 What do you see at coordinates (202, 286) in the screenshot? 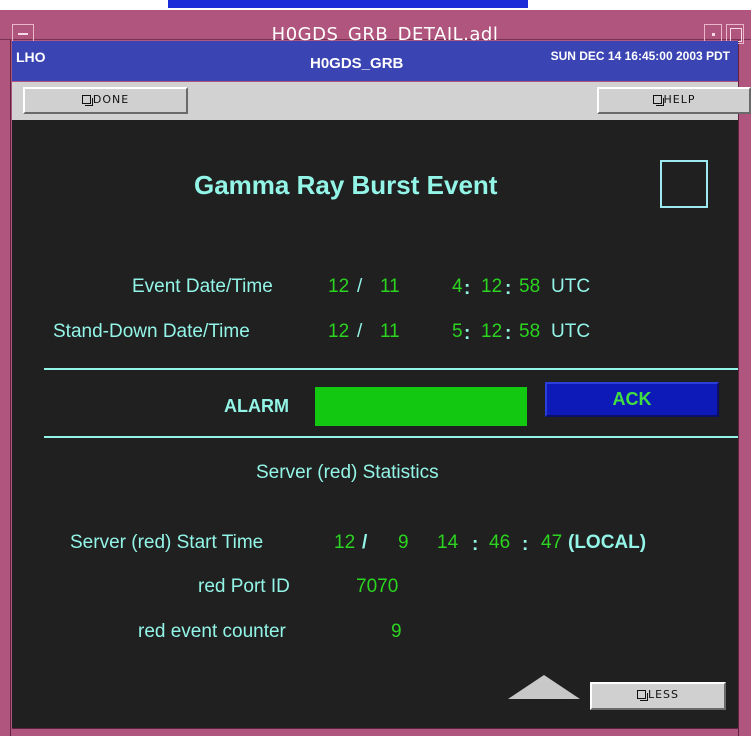
I see `event-datetime-label: Event Date/Time` at bounding box center [202, 286].